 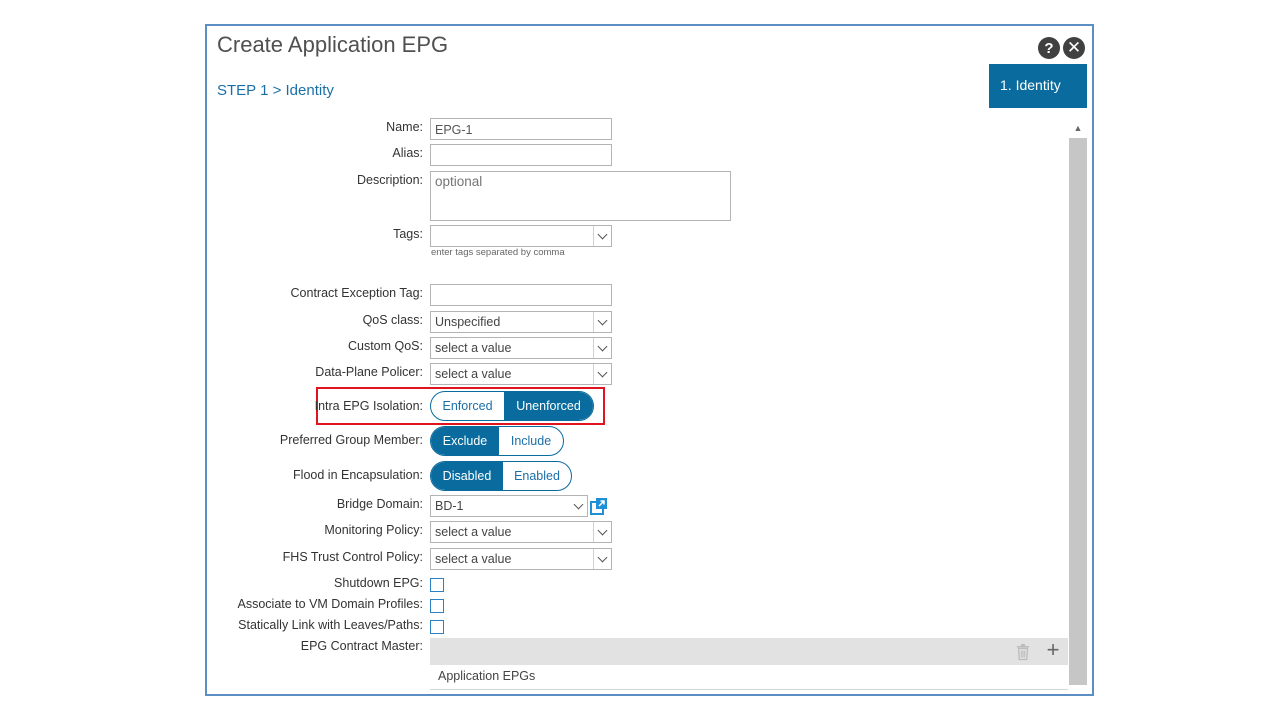 What do you see at coordinates (467, 476) in the screenshot?
I see `toggle-option-disabled: Disabled` at bounding box center [467, 476].